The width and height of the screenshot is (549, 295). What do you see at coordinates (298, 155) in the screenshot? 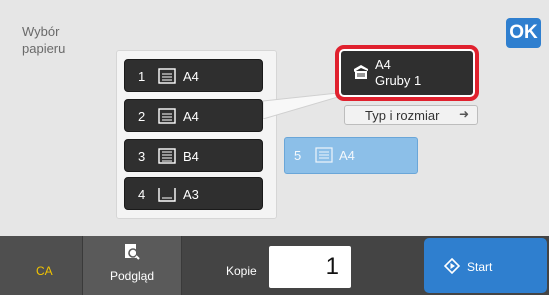
I see `tray-number: 5` at bounding box center [298, 155].